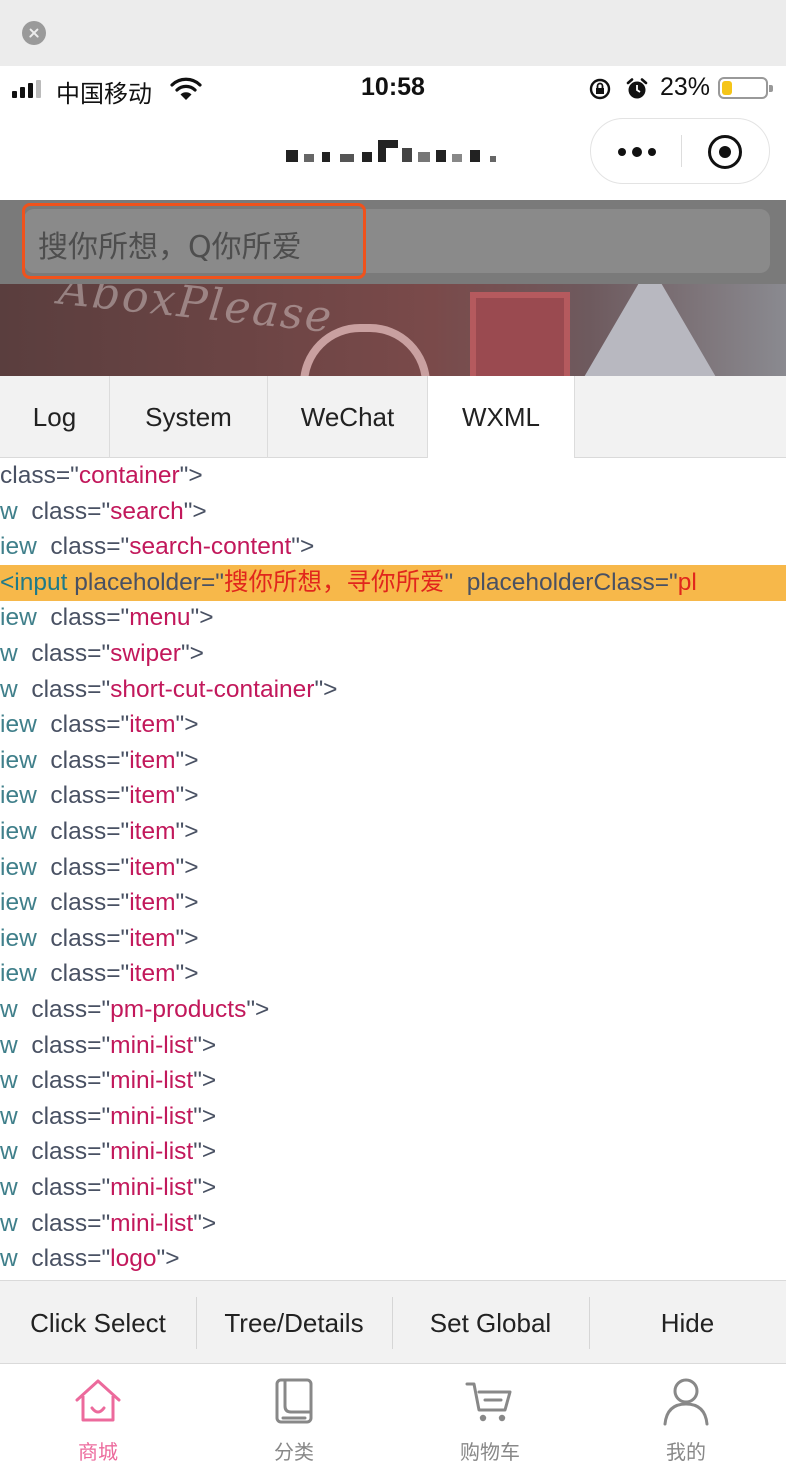 This screenshot has height=1464, width=786. I want to click on wxml-line: class="container">, so click(101, 476).